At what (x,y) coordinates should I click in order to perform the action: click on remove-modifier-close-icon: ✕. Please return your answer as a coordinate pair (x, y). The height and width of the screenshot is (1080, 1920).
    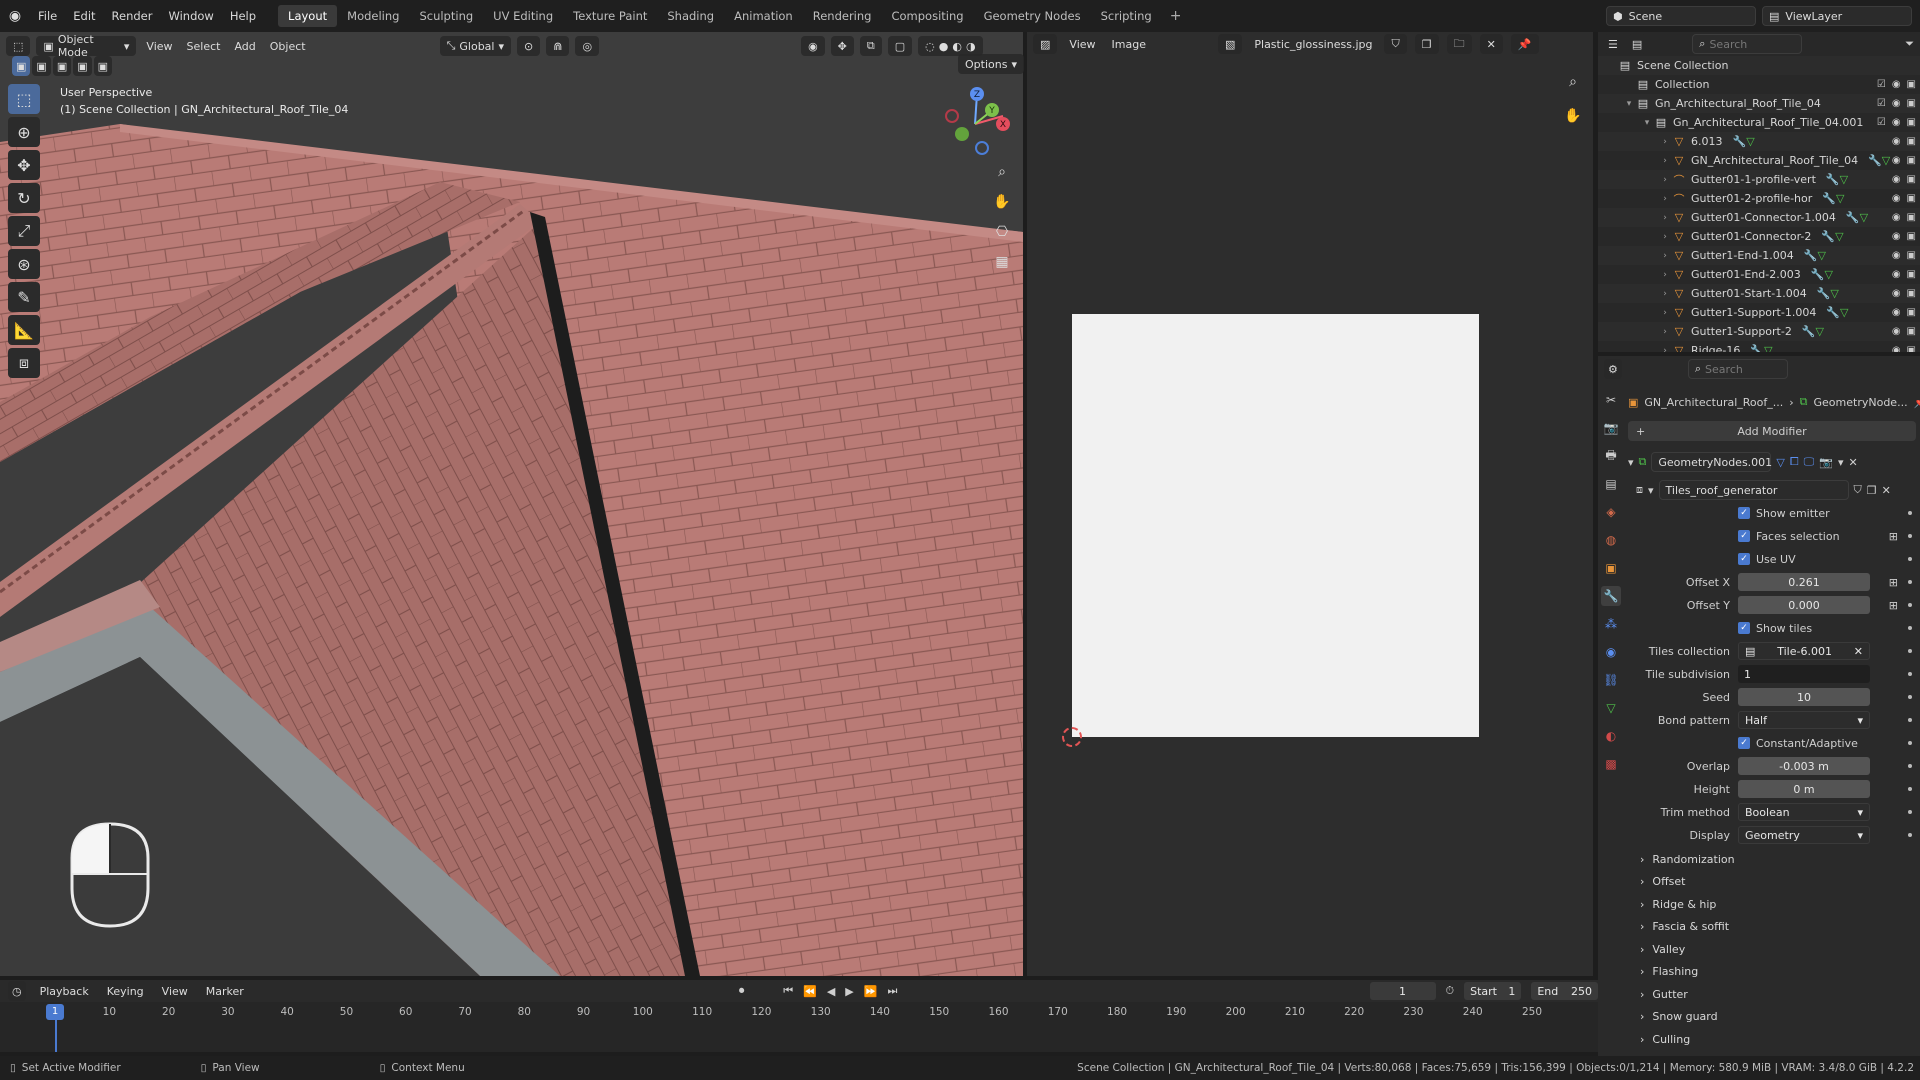
    Looking at the image, I should click on (1853, 462).